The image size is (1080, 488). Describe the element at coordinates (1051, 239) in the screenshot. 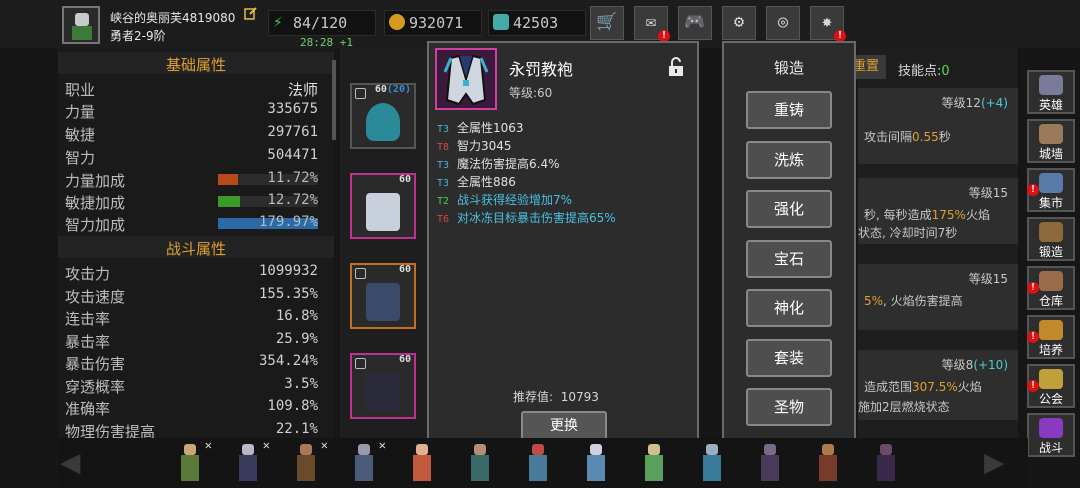

I see `nav-anvil: 锻造` at that location.